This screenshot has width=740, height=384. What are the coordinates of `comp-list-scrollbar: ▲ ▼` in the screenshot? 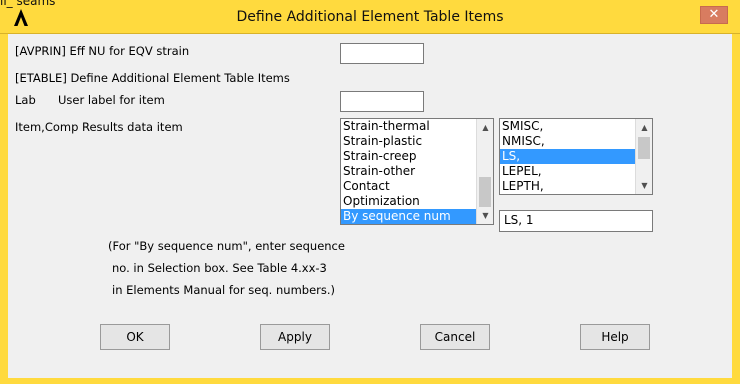 It's located at (643, 156).